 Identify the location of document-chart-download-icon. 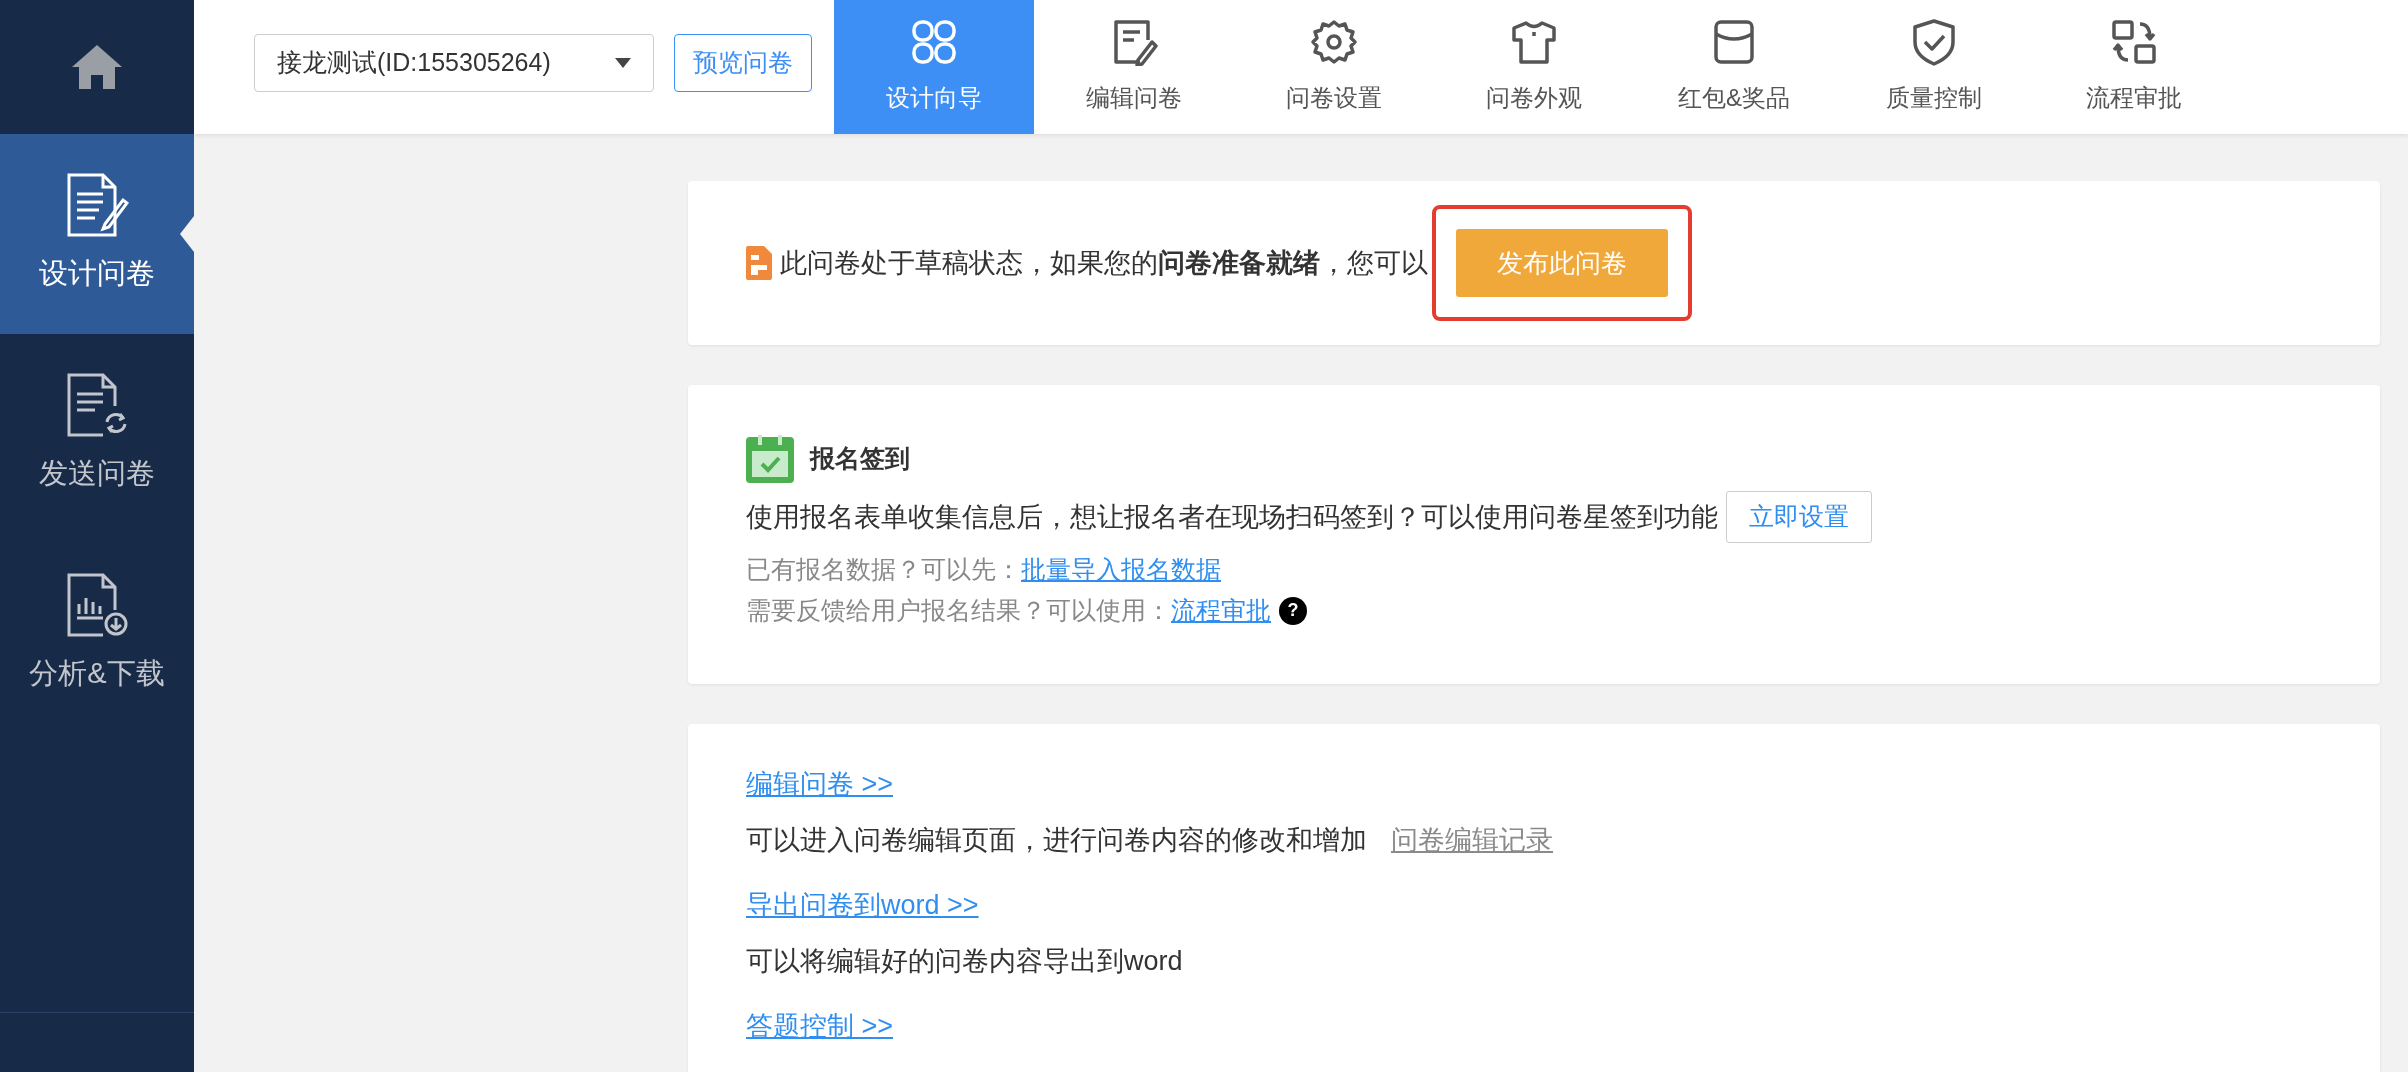
(97, 605).